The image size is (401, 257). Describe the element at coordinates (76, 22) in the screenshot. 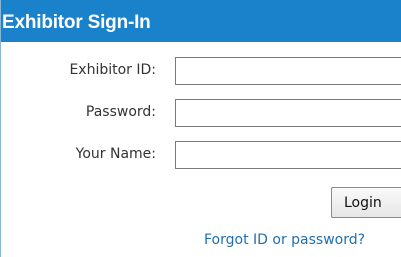

I see `panel-title: Exhibitor Sign-In` at that location.